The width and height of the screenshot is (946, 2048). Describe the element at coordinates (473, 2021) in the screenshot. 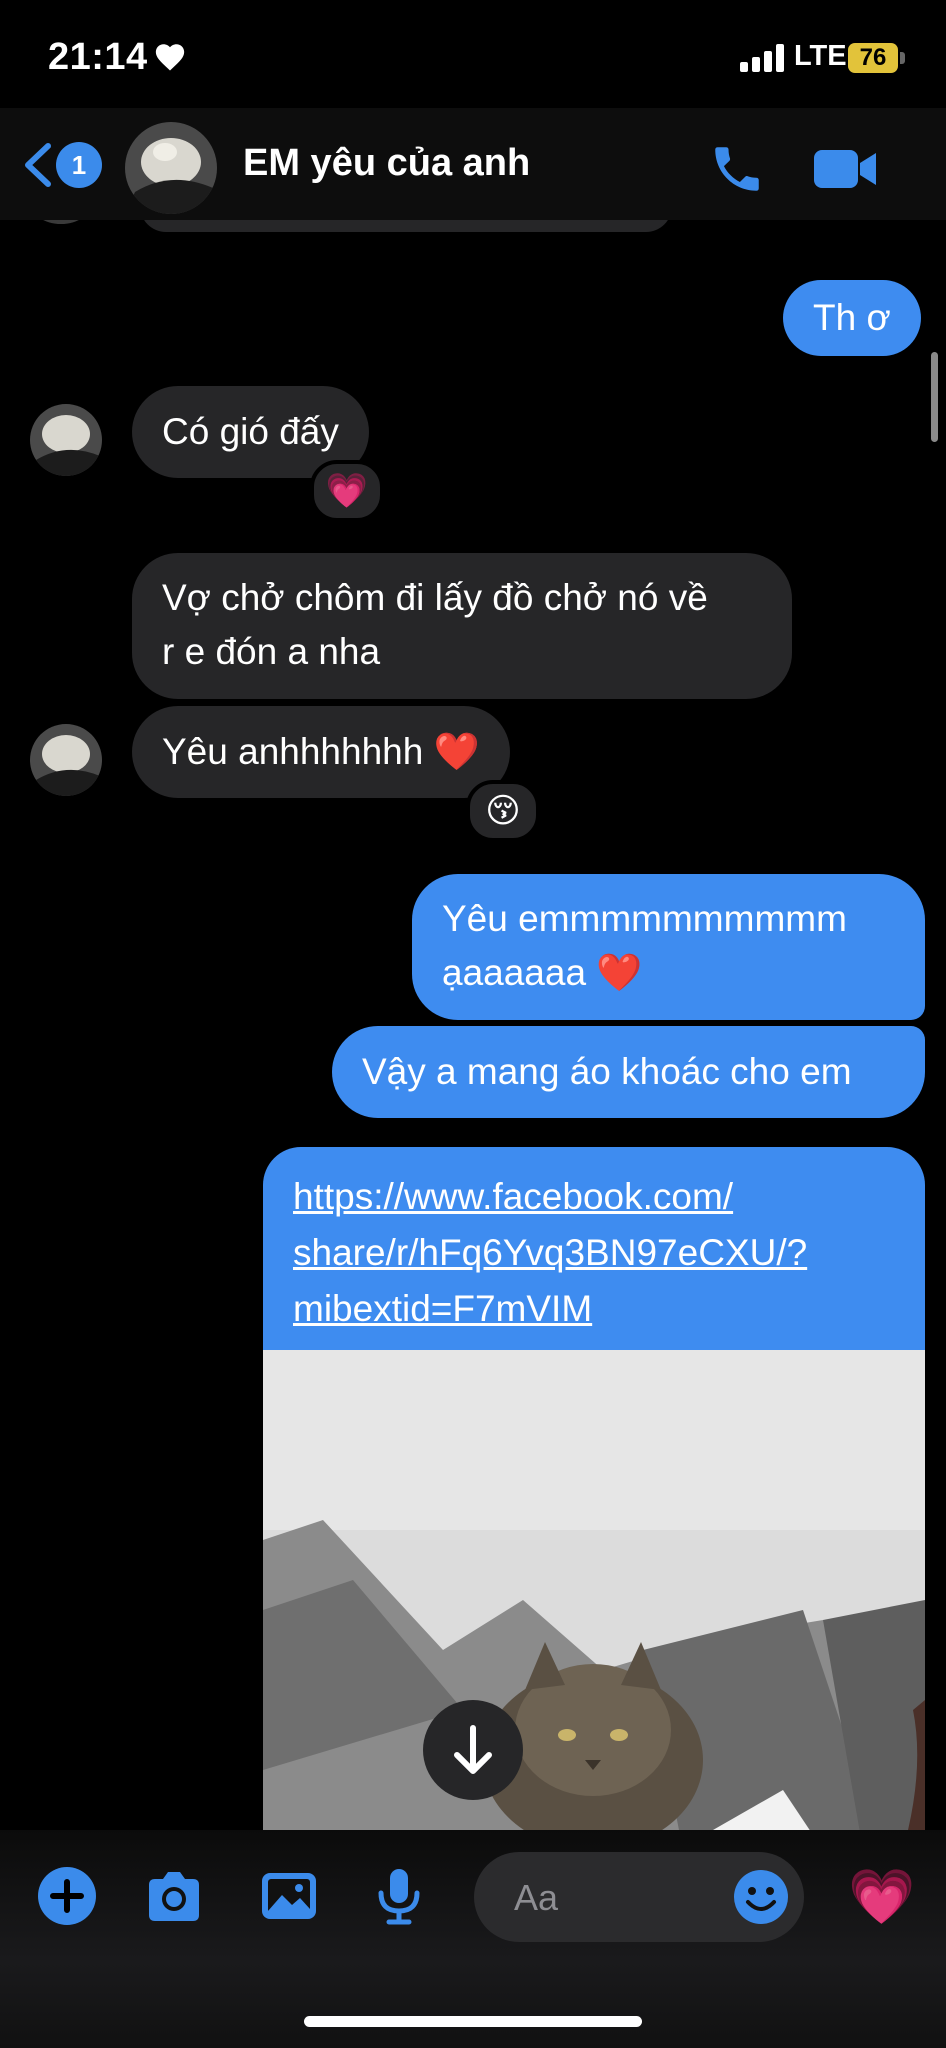

I see `home-indicator` at that location.